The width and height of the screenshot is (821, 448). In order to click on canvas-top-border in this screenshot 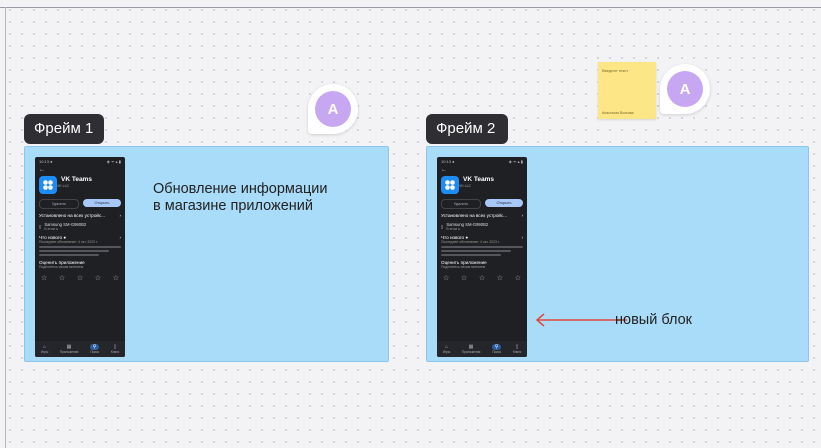, I will do `click(410, 7)`.